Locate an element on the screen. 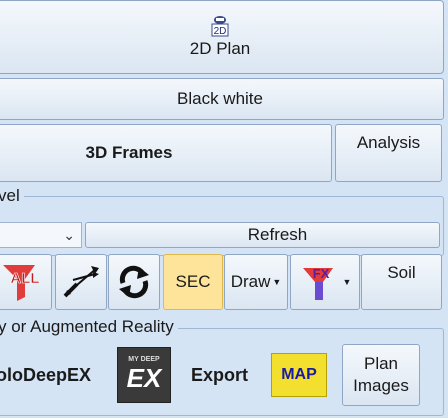  level-group-label: vel is located at coordinates (12, 196).